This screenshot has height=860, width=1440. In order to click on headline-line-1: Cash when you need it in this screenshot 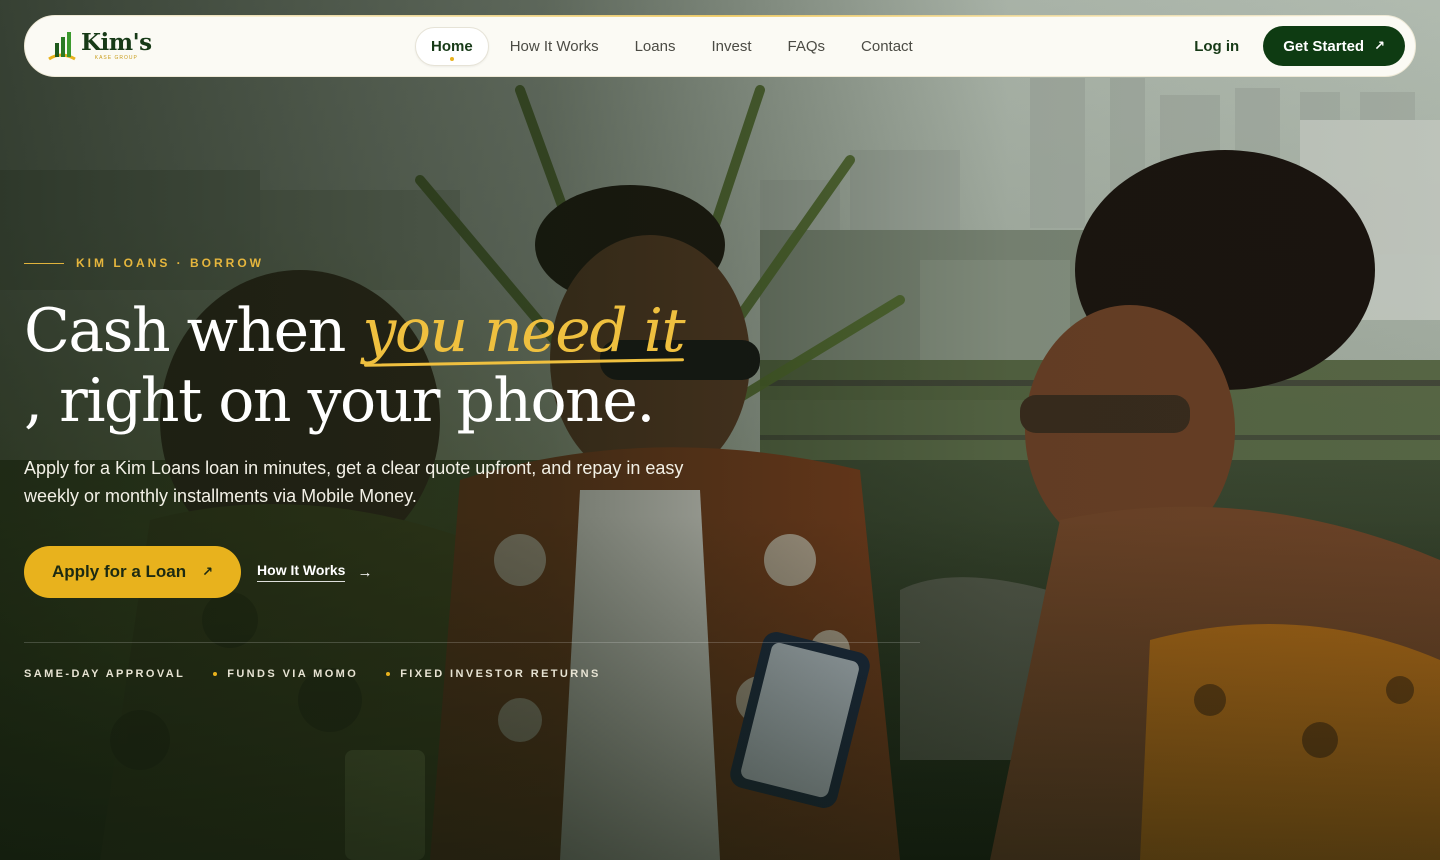, I will do `click(474, 331)`.